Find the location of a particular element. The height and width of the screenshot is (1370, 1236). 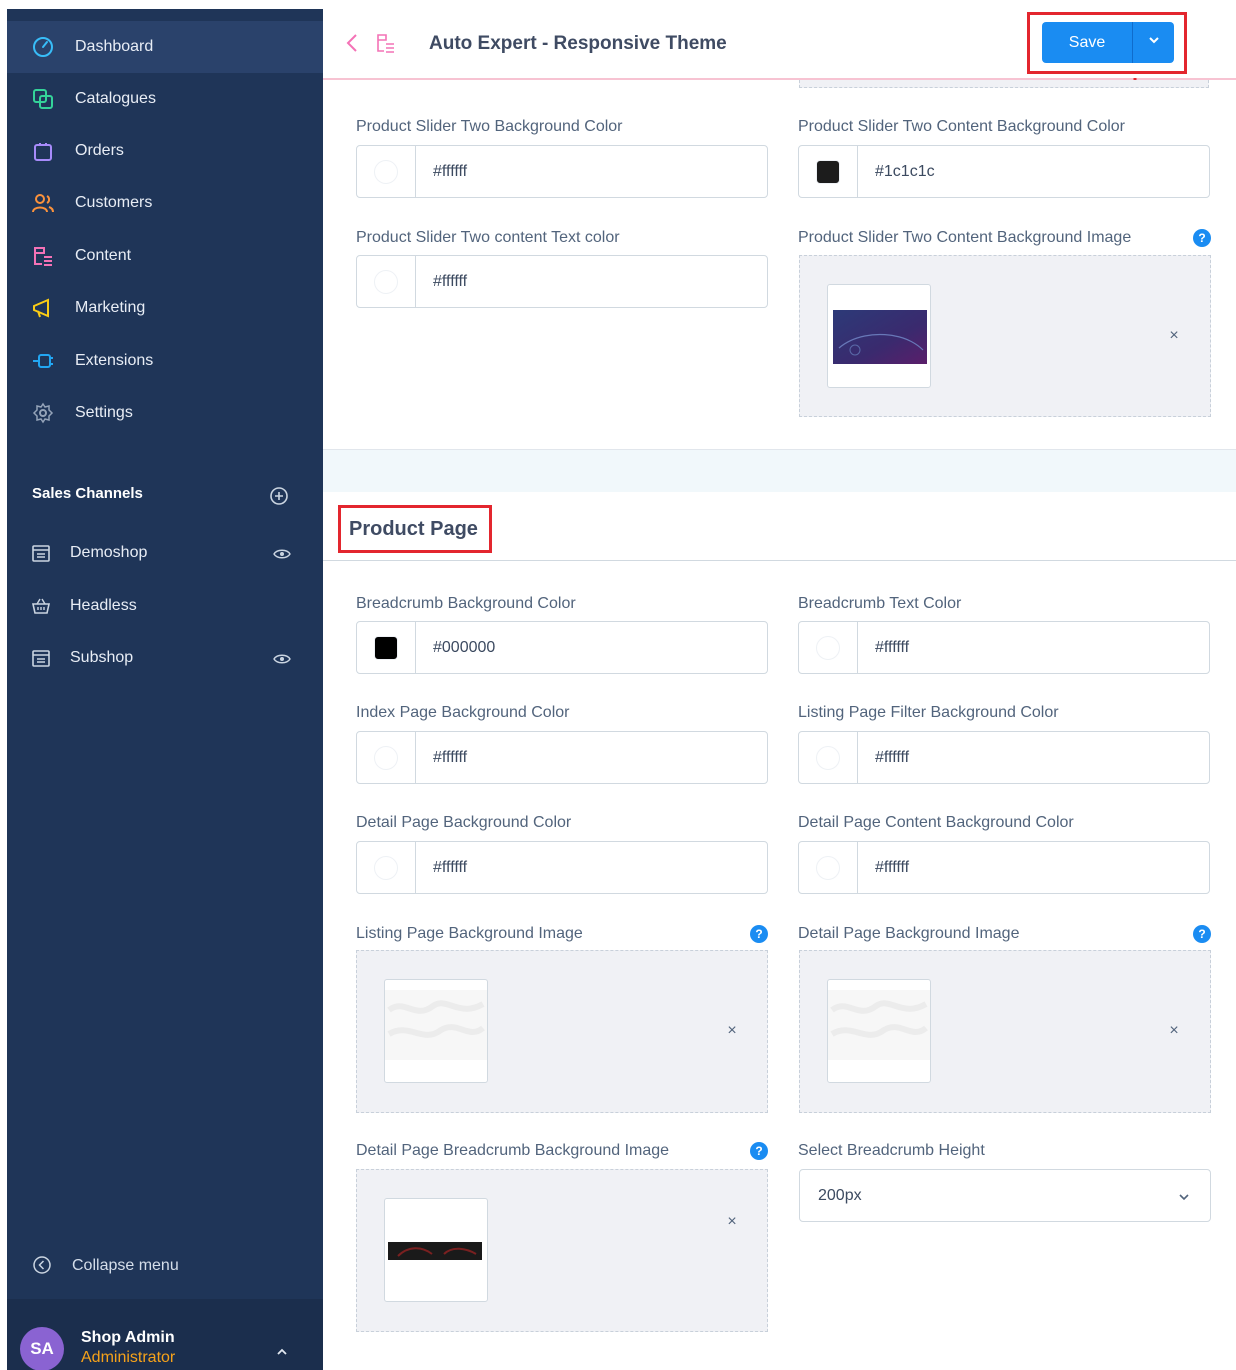

sales-channel-demoshop: Demoshop is located at coordinates (165, 554).